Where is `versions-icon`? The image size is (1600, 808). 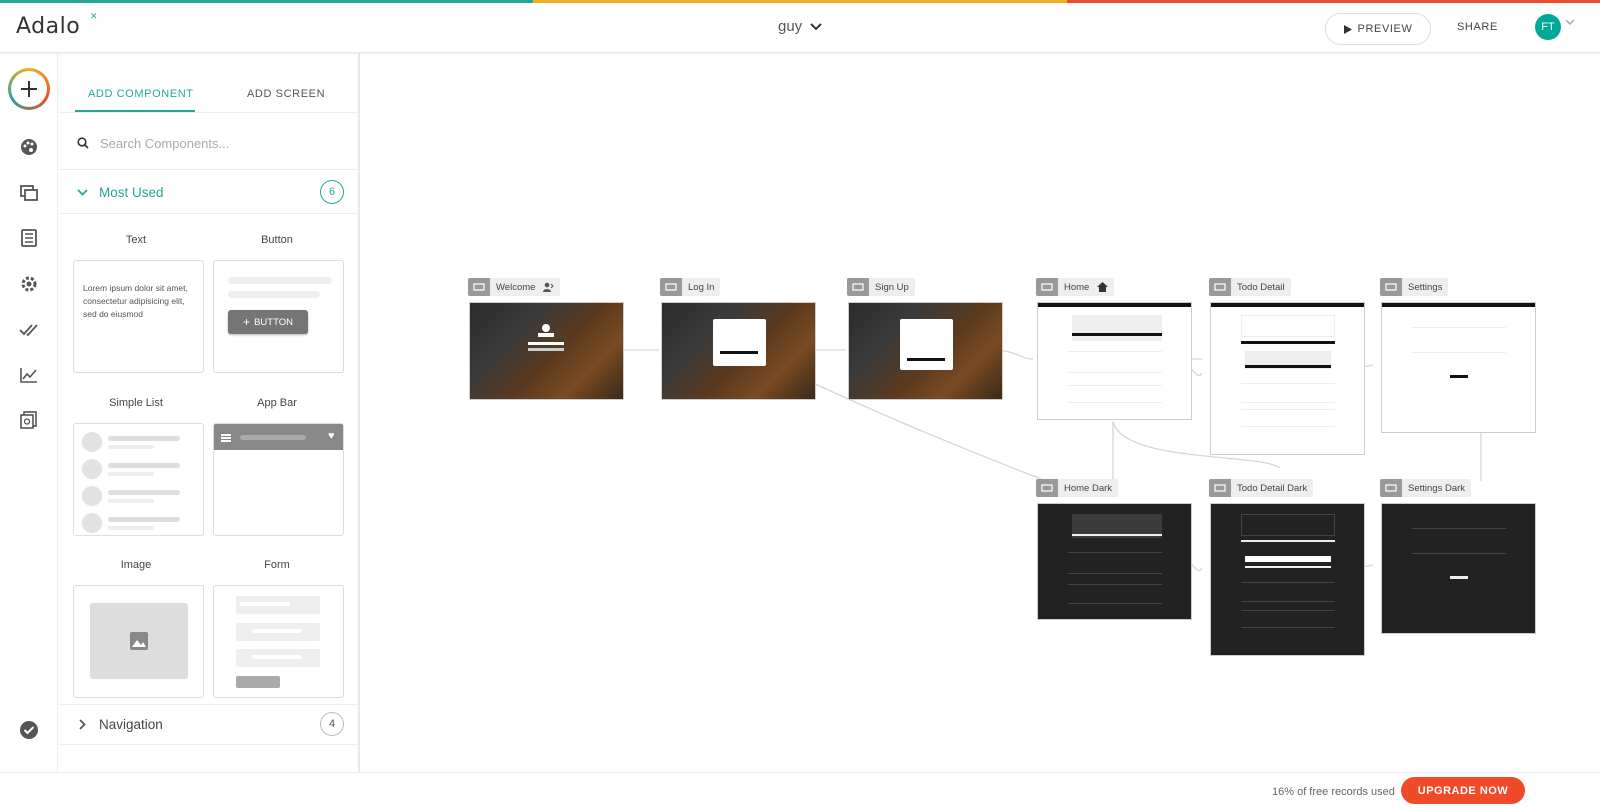
versions-icon is located at coordinates (29, 420).